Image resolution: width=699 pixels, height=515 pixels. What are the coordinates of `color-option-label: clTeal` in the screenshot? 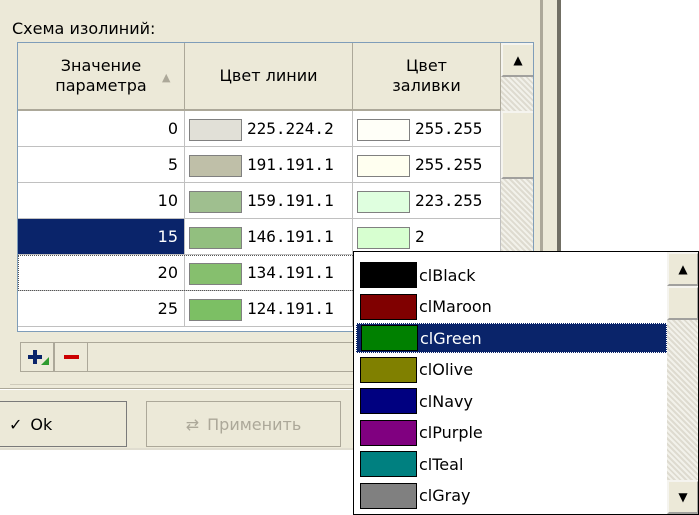 It's located at (441, 464).